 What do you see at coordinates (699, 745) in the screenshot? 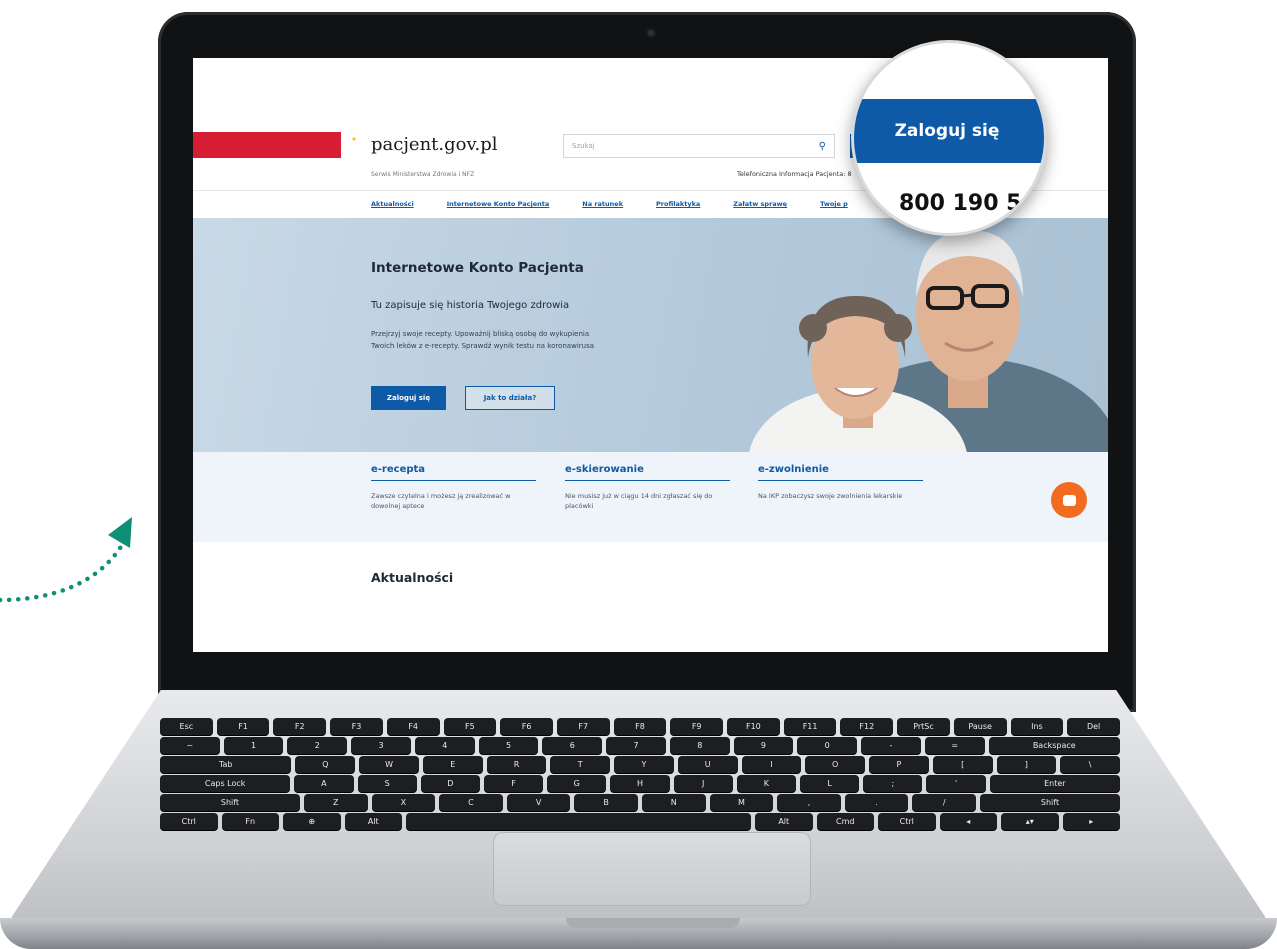
I see `key: 8` at bounding box center [699, 745].